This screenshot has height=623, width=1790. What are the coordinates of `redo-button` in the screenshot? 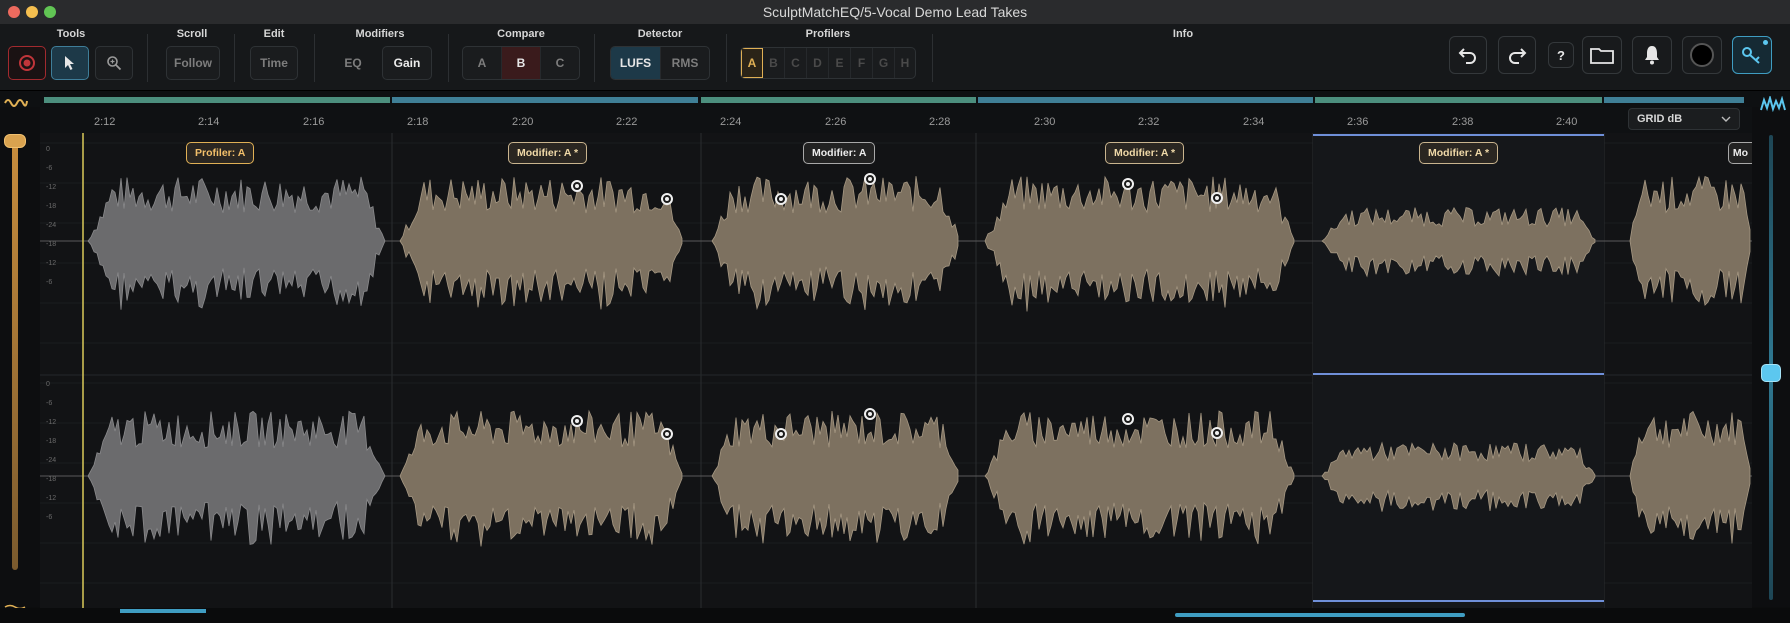 It's located at (1517, 55).